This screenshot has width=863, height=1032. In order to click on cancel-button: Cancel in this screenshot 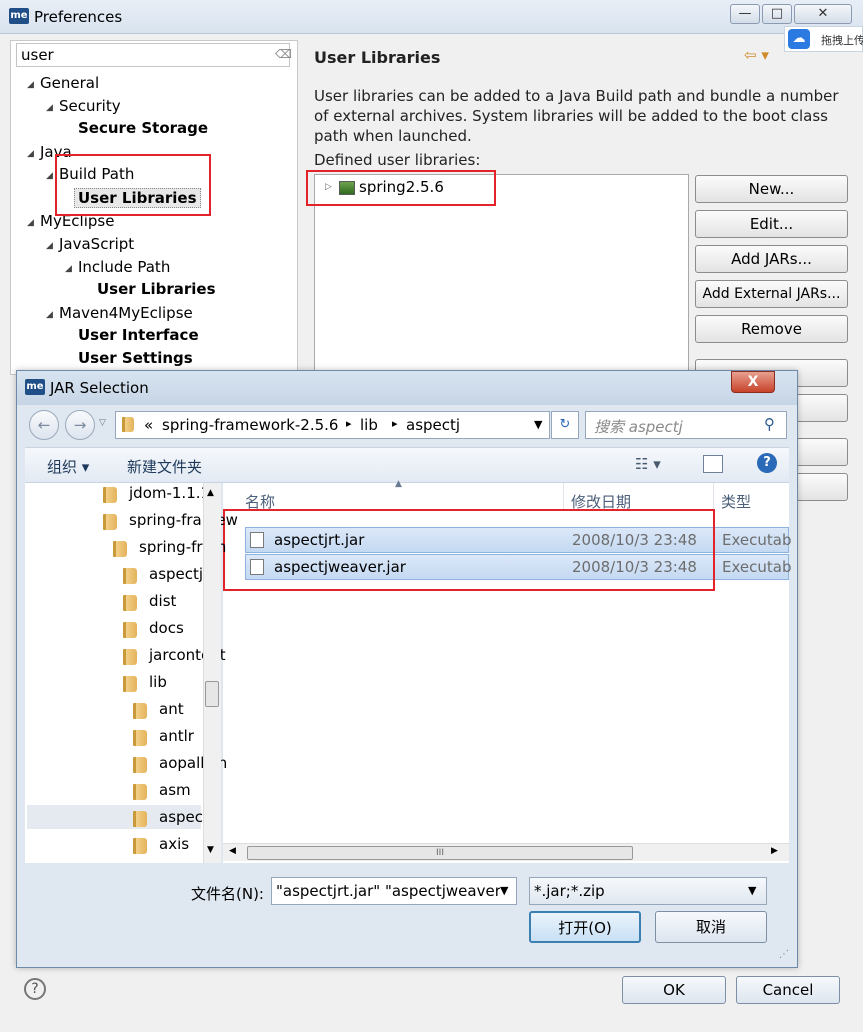, I will do `click(788, 990)`.